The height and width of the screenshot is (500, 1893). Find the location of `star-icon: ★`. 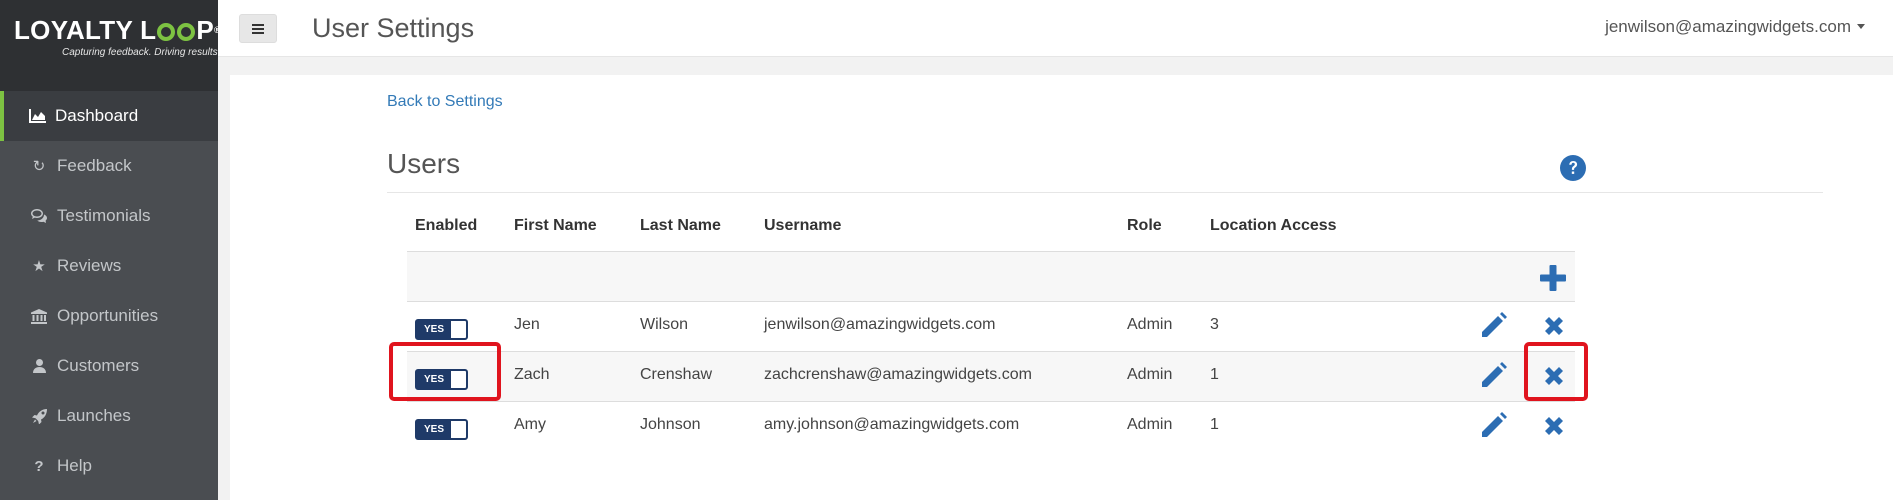

star-icon: ★ is located at coordinates (39, 266).